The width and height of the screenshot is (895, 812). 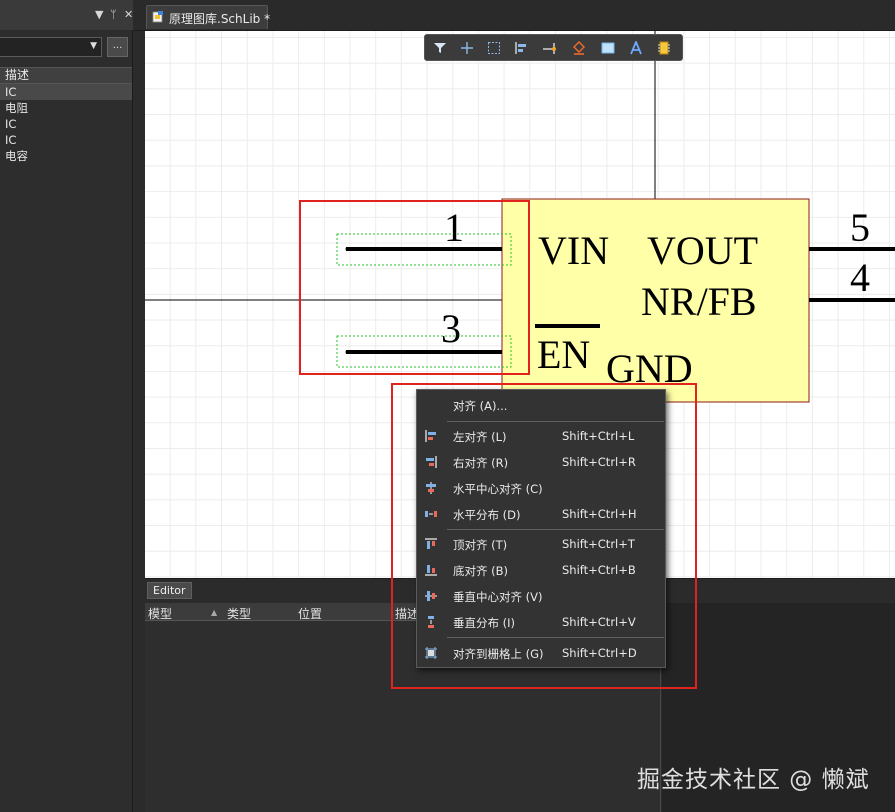 What do you see at coordinates (550, 48) in the screenshot?
I see `place-pin-icon` at bounding box center [550, 48].